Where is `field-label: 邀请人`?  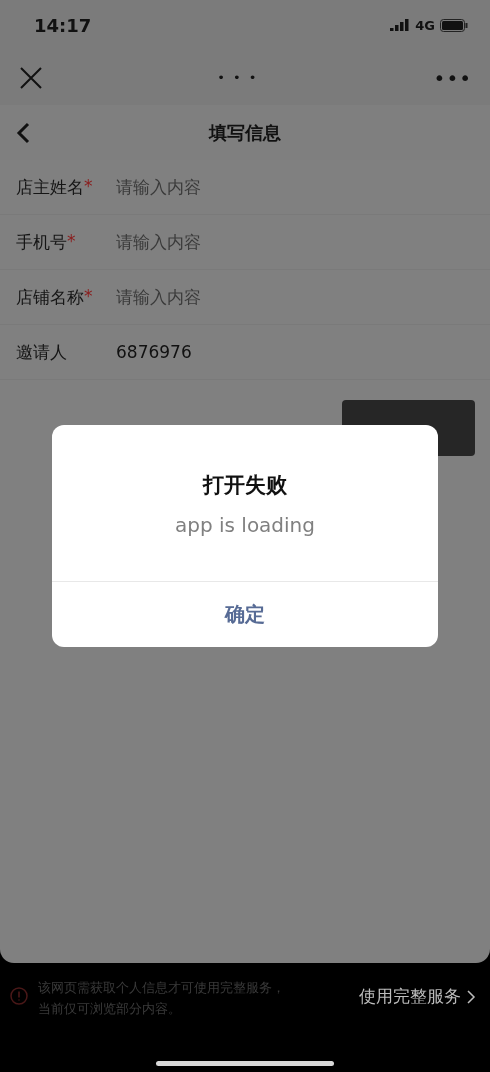
field-label: 邀请人 is located at coordinates (41, 352).